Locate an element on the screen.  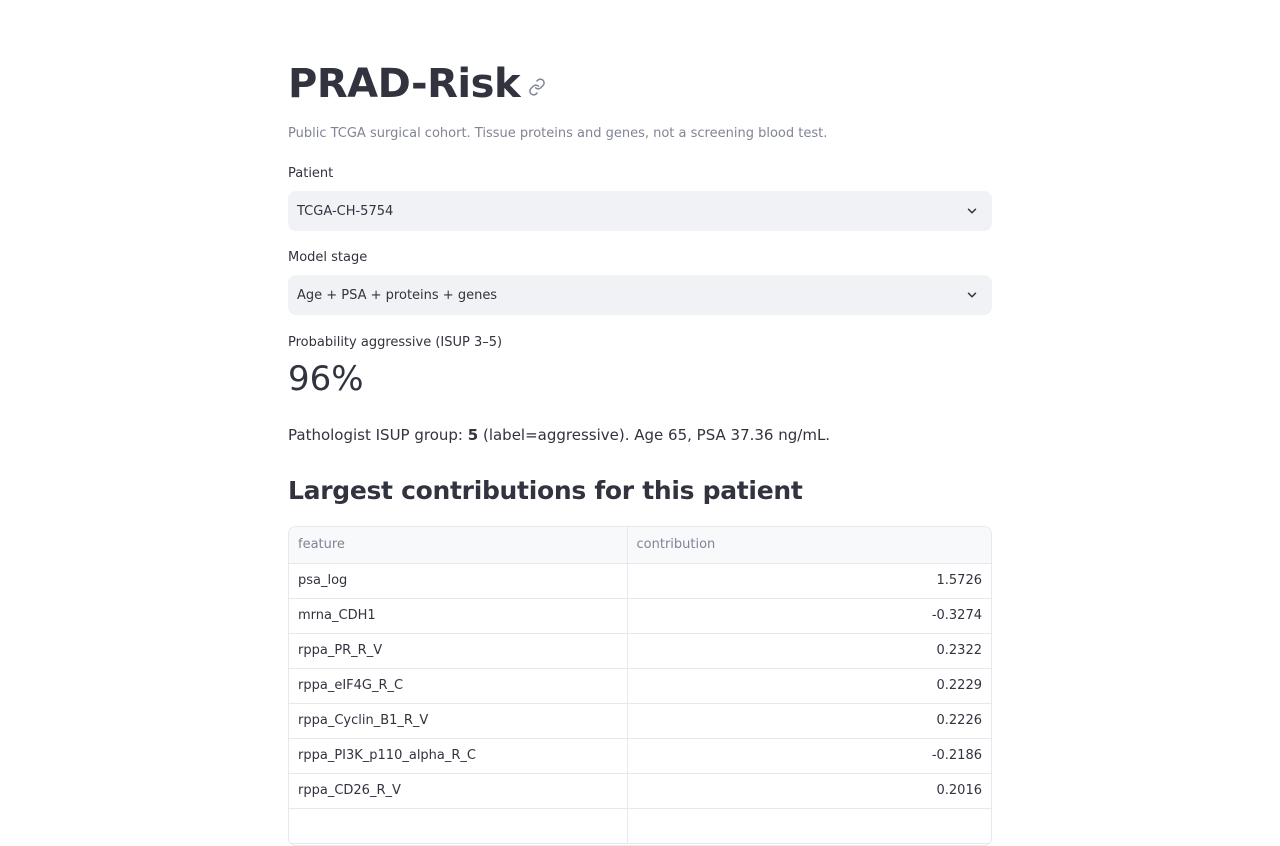
metric-label: Probability aggressive (ISUP 3–5) is located at coordinates (395, 342).